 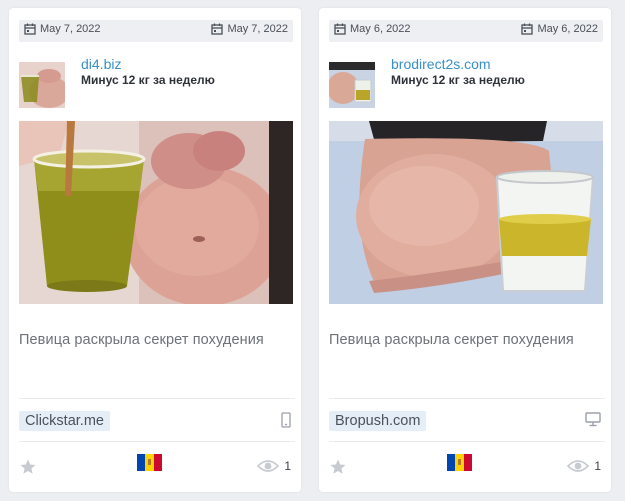 What do you see at coordinates (257, 29) in the screenshot?
I see `last-seen-text: May 7, 2022` at bounding box center [257, 29].